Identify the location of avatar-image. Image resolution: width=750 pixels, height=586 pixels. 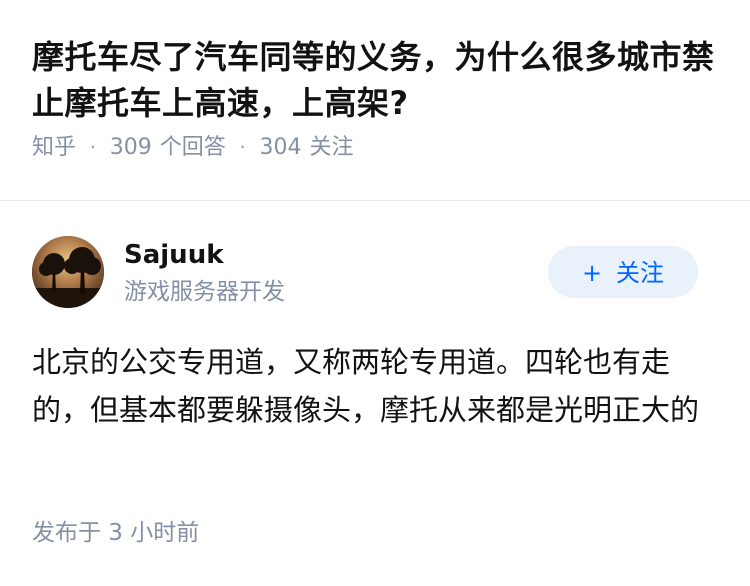
(68, 272).